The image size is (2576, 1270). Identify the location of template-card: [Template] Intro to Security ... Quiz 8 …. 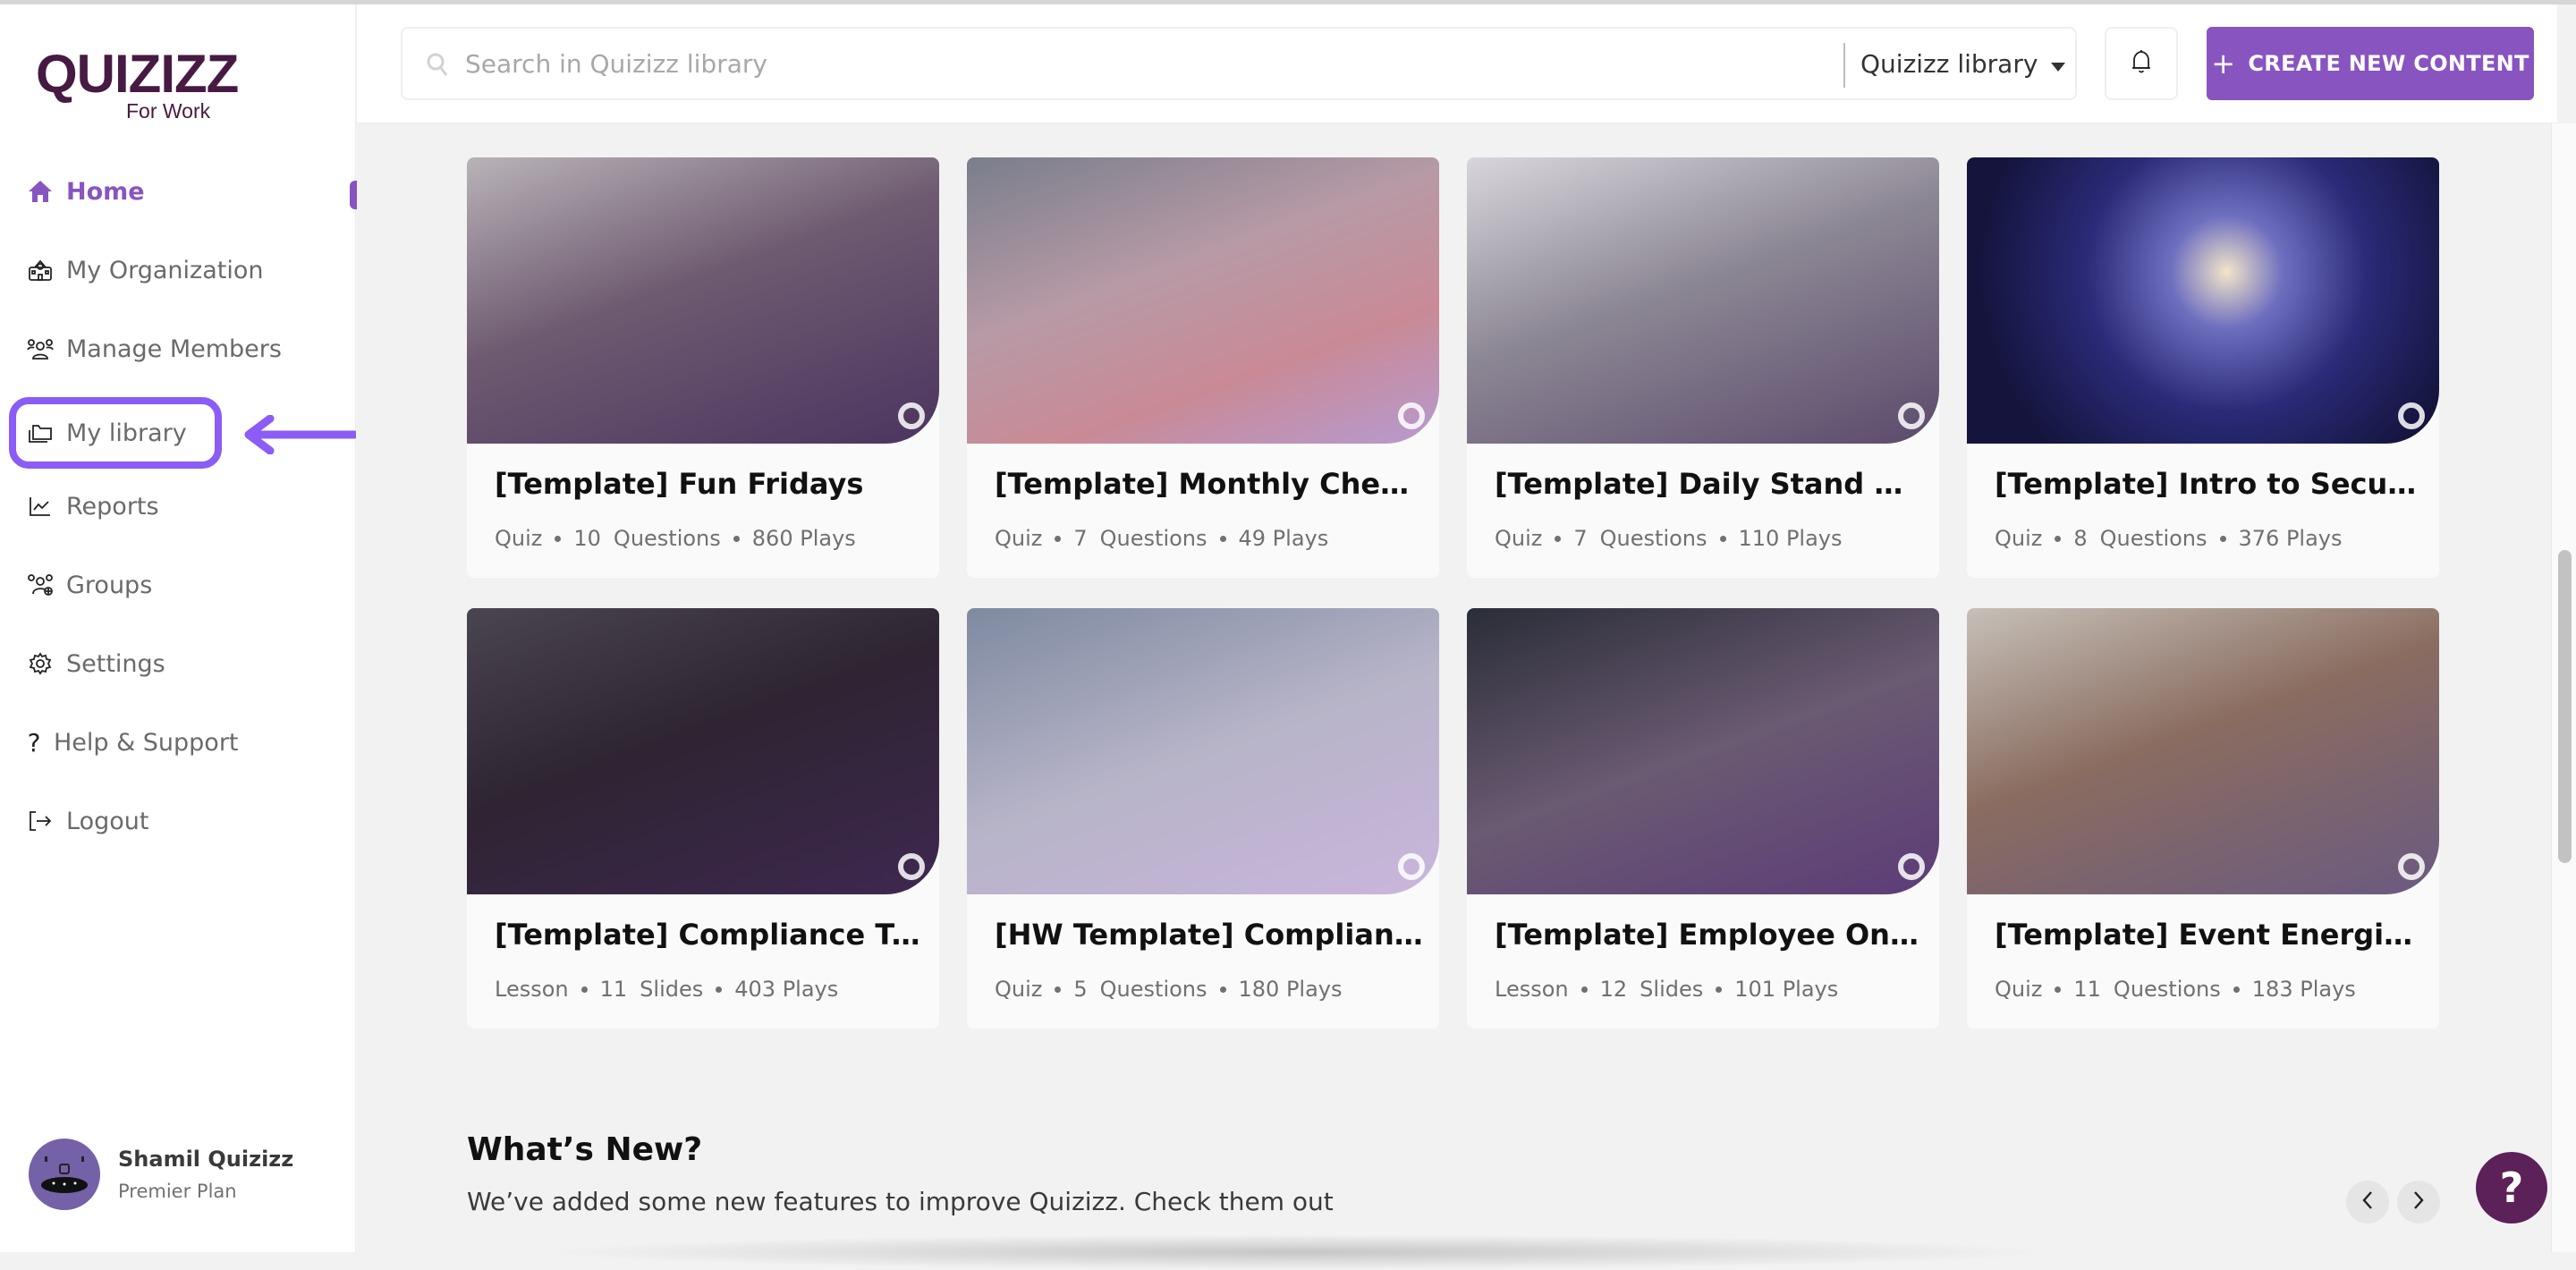
(2203, 368).